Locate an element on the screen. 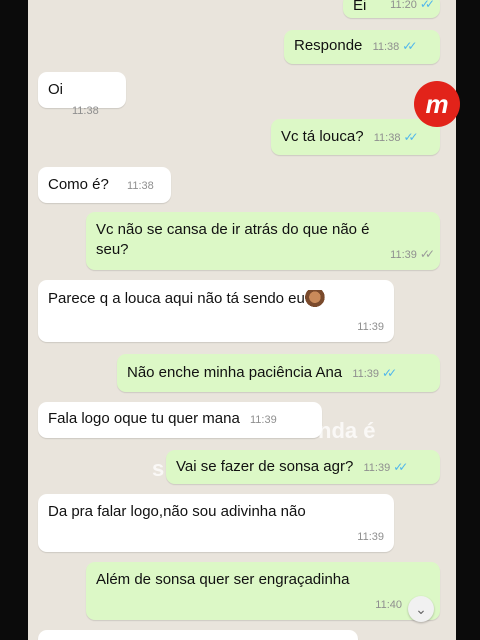 The width and height of the screenshot is (480, 640). message-text: Responde is located at coordinates (328, 45).